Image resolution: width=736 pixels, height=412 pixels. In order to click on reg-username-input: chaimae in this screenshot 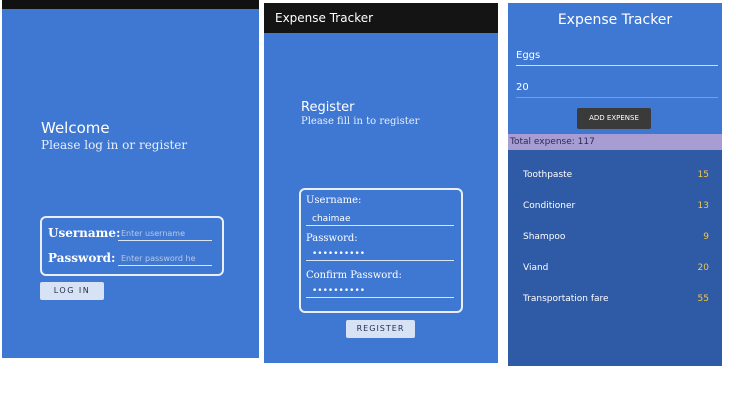, I will do `click(380, 219)`.